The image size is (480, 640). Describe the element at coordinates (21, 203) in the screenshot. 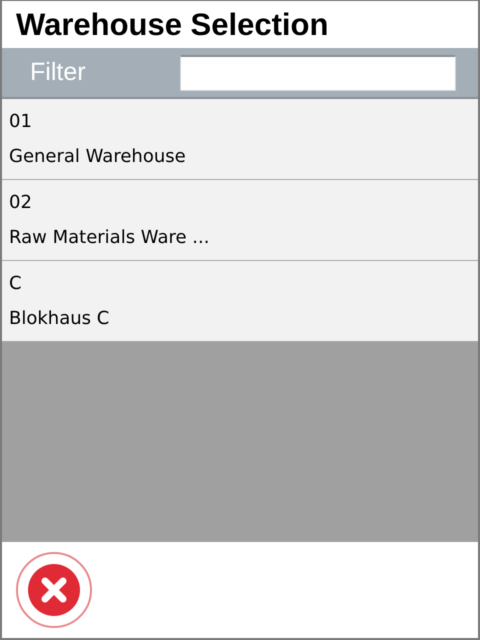

I see `warehouse-code: 02` at that location.